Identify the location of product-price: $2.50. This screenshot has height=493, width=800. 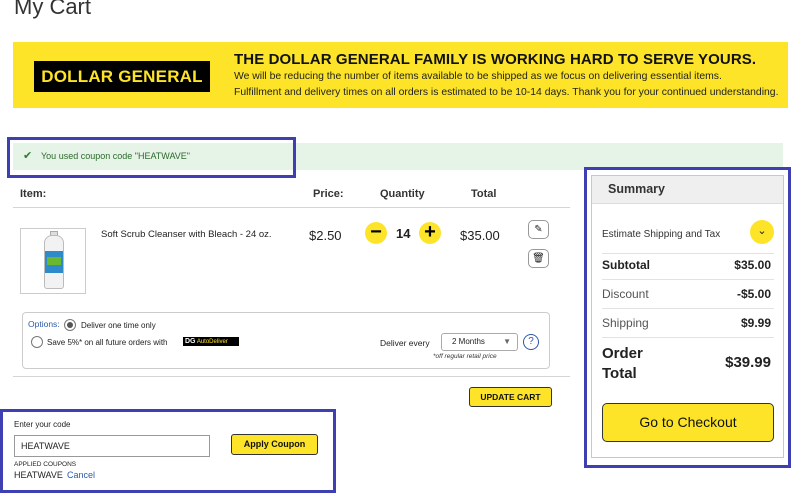
(325, 235).